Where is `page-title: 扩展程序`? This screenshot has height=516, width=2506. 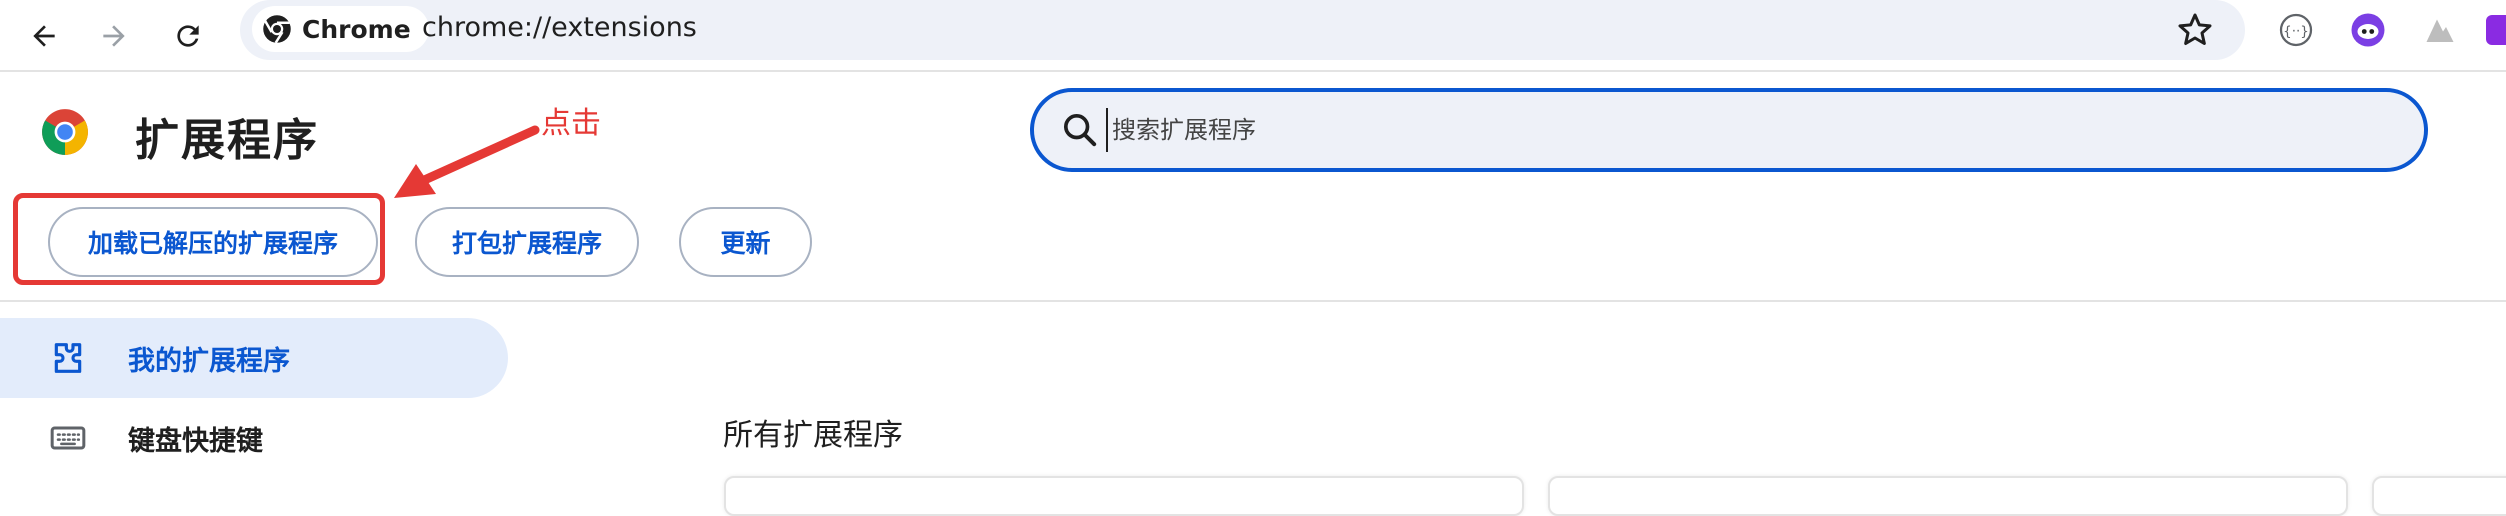
page-title: 扩展程序 is located at coordinates (227, 140).